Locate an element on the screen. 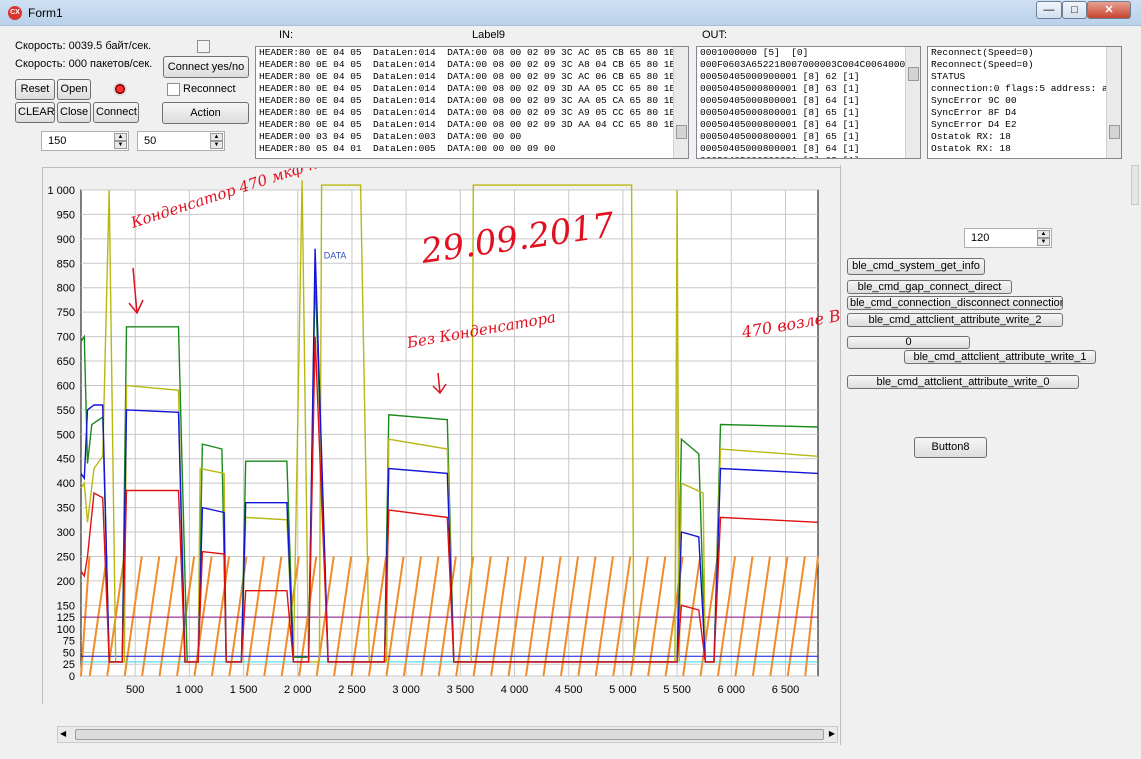 This screenshot has height=759, width=1141. close-window-button: ✕ is located at coordinates (1109, 10).